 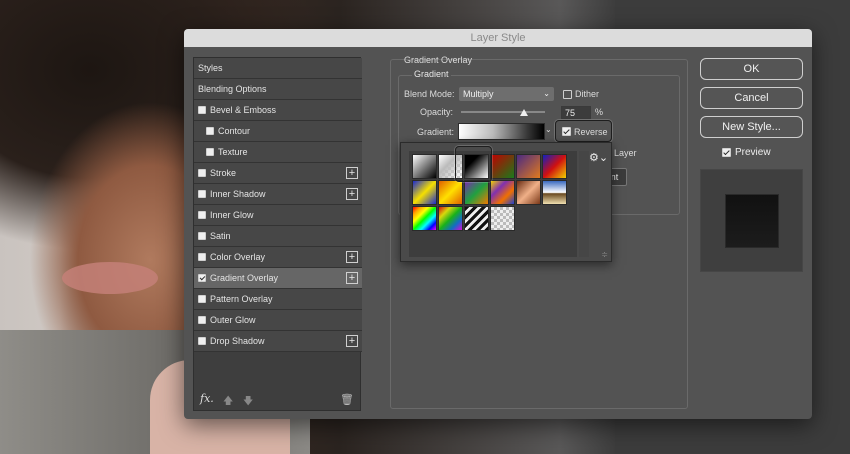 I want to click on gradient-preset-transparent, so click(x=502, y=218).